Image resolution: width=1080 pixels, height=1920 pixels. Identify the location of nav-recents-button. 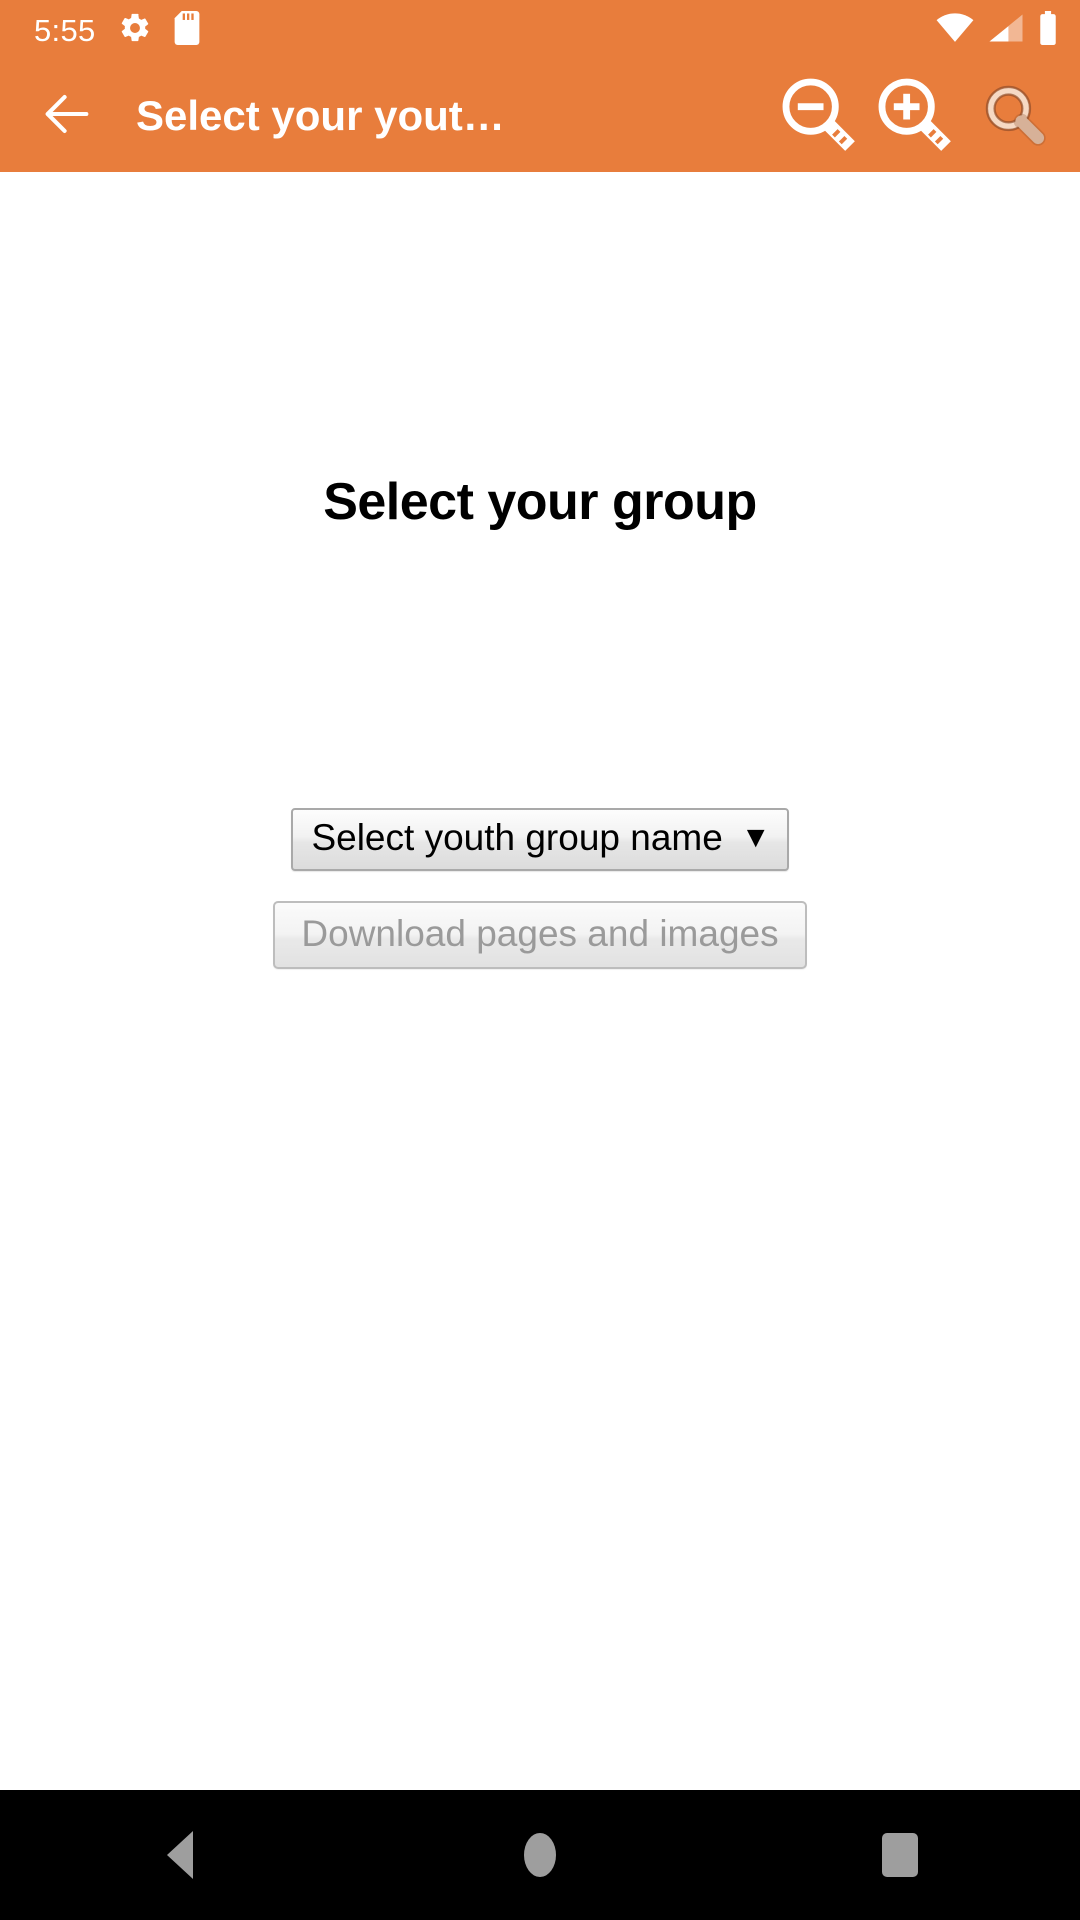
(900, 1855).